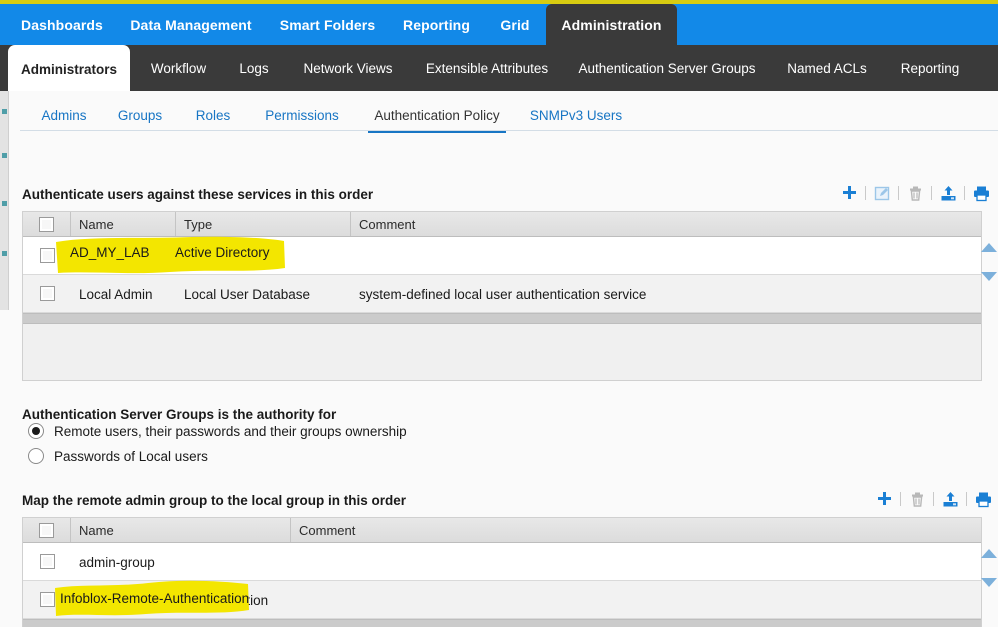 This screenshot has width=998, height=627. I want to click on services-grid-horizontal-scrollbar, so click(502, 318).